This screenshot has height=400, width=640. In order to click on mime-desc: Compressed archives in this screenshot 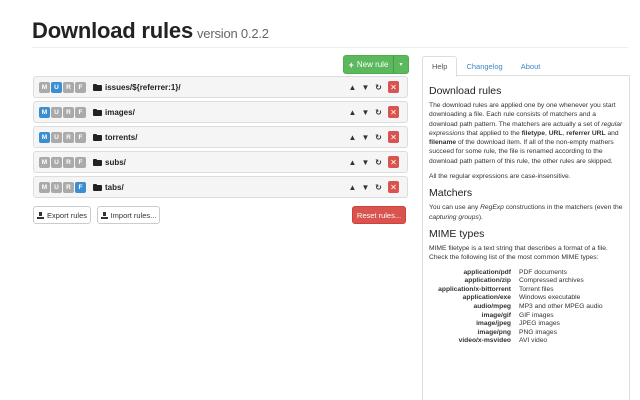, I will do `click(551, 281)`.